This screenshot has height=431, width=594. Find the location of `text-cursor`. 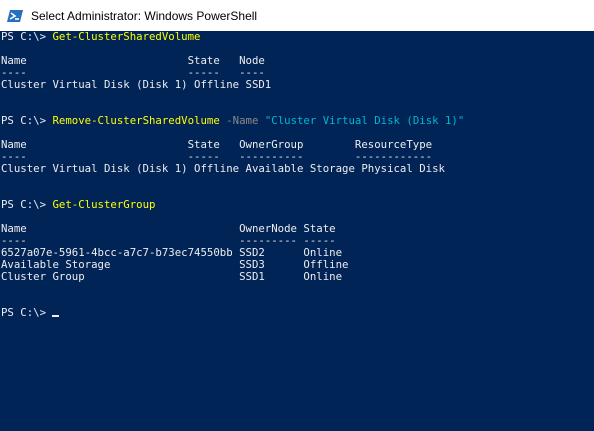

text-cursor is located at coordinates (56, 316).